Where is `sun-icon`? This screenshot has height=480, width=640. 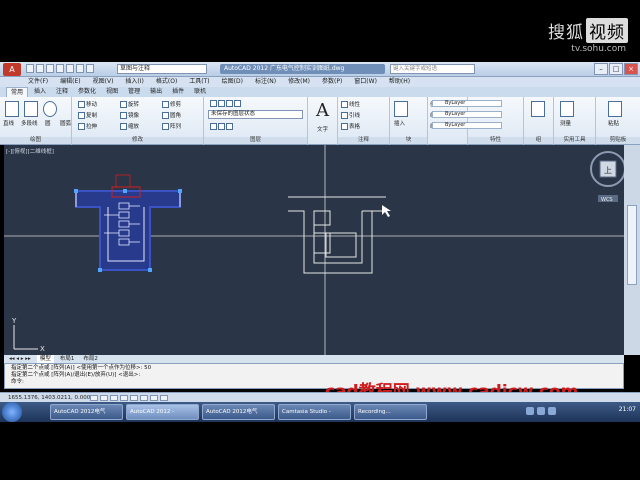 sun-icon is located at coordinates (229, 103).